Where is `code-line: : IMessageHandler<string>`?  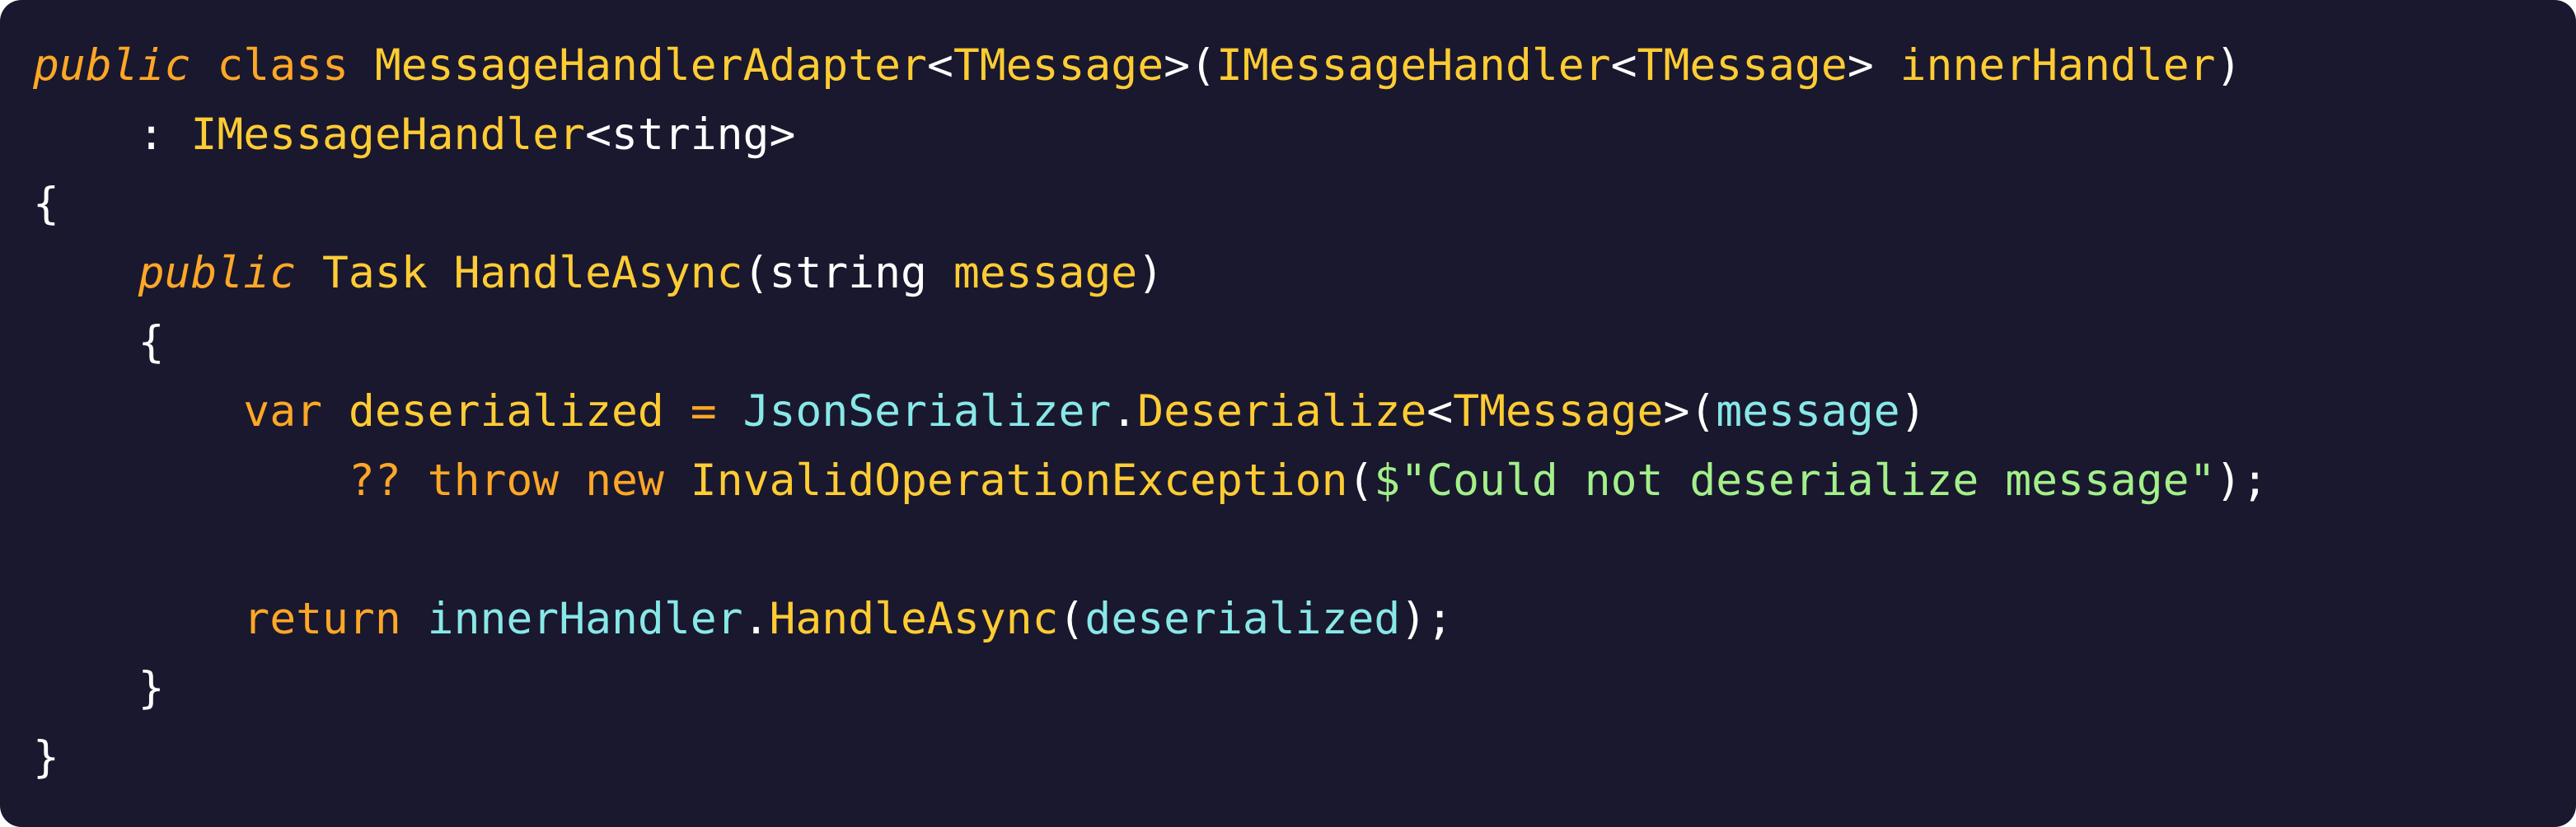 code-line: : IMessageHandler<string> is located at coordinates (1304, 135).